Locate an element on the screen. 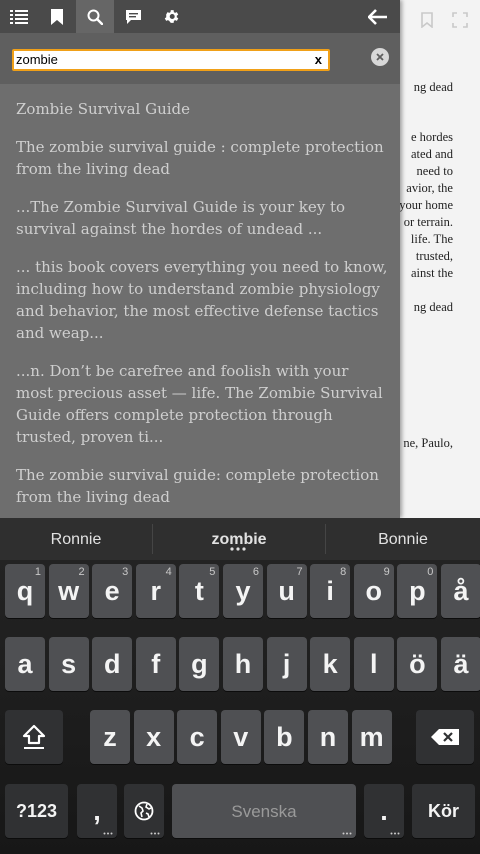  reader-line: e hordes is located at coordinates (432, 137).